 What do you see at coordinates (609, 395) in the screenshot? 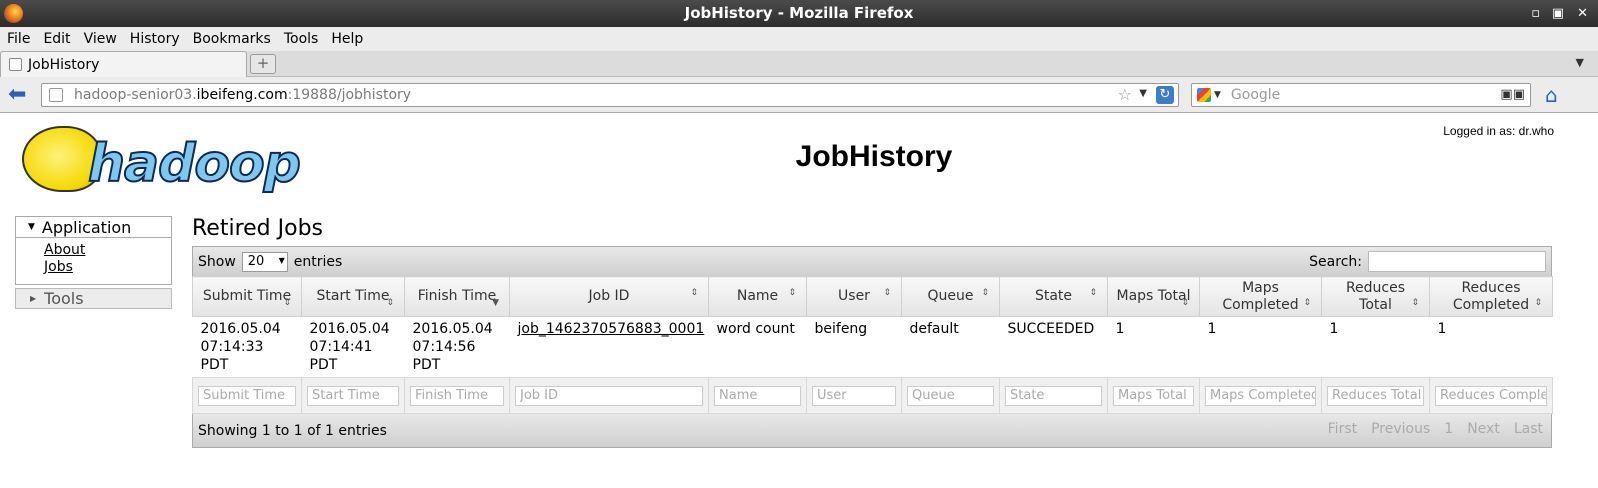
I see `filter-job-id` at bounding box center [609, 395].